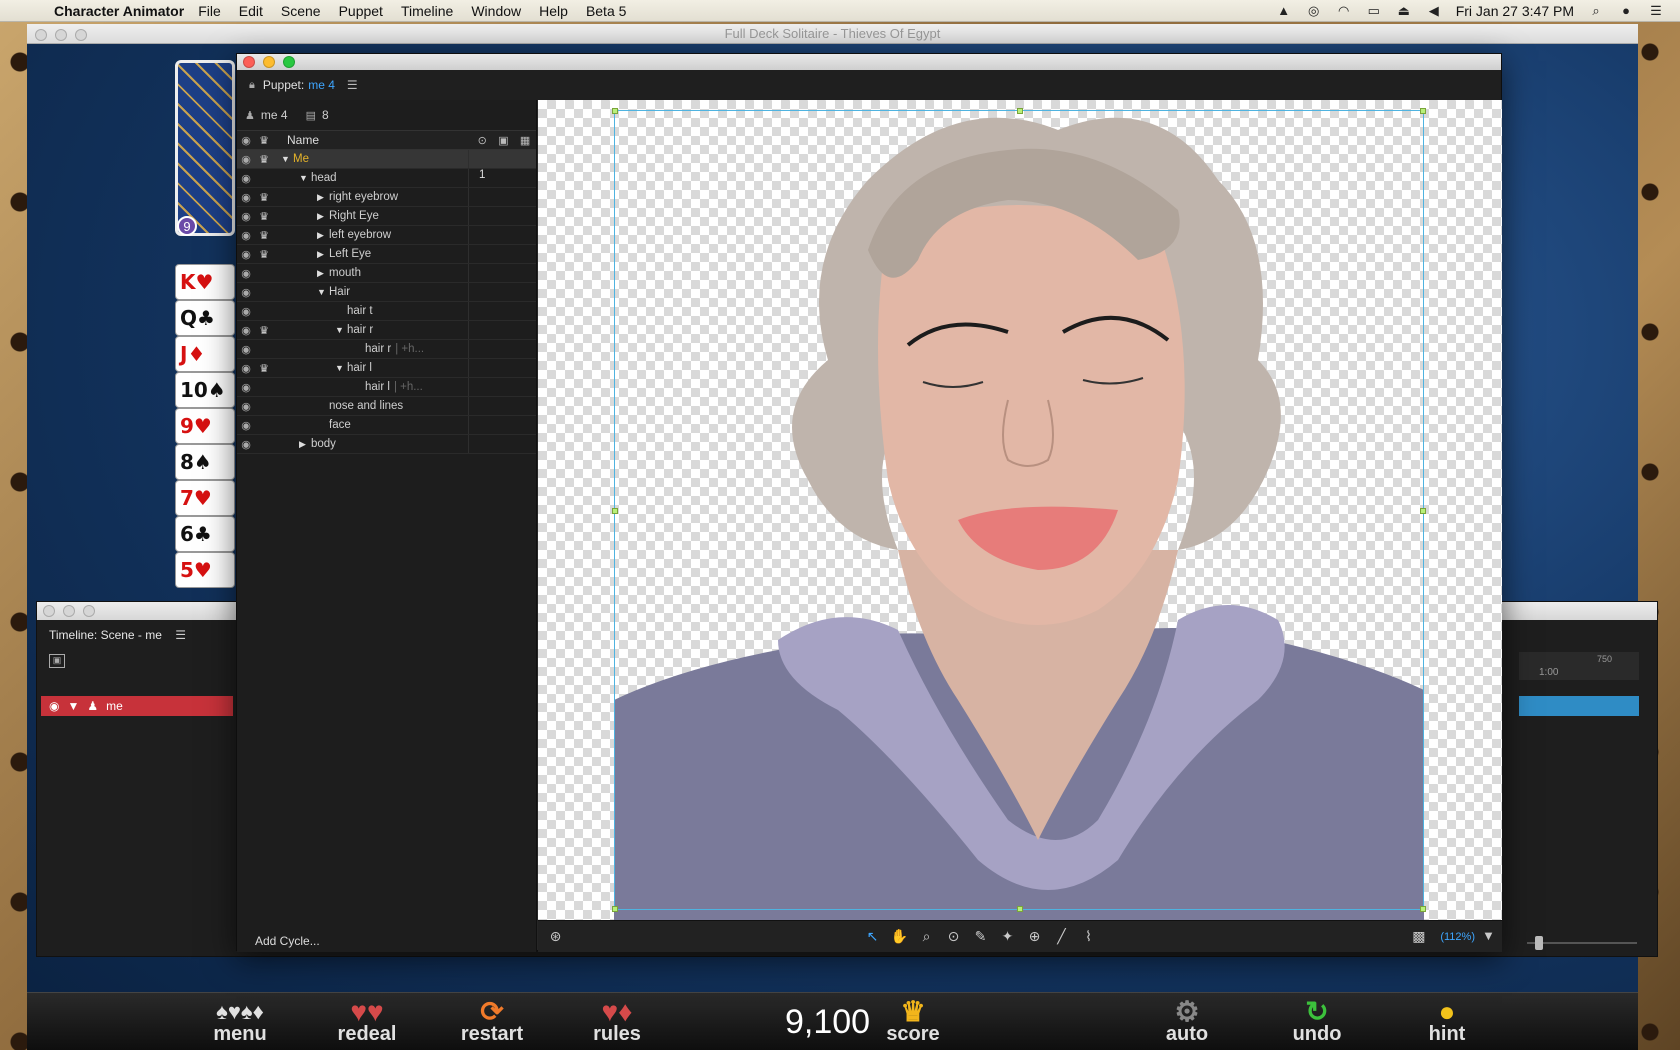 The height and width of the screenshot is (1050, 1680). What do you see at coordinates (1539, 943) in the screenshot?
I see `timeline-zoom-knob` at bounding box center [1539, 943].